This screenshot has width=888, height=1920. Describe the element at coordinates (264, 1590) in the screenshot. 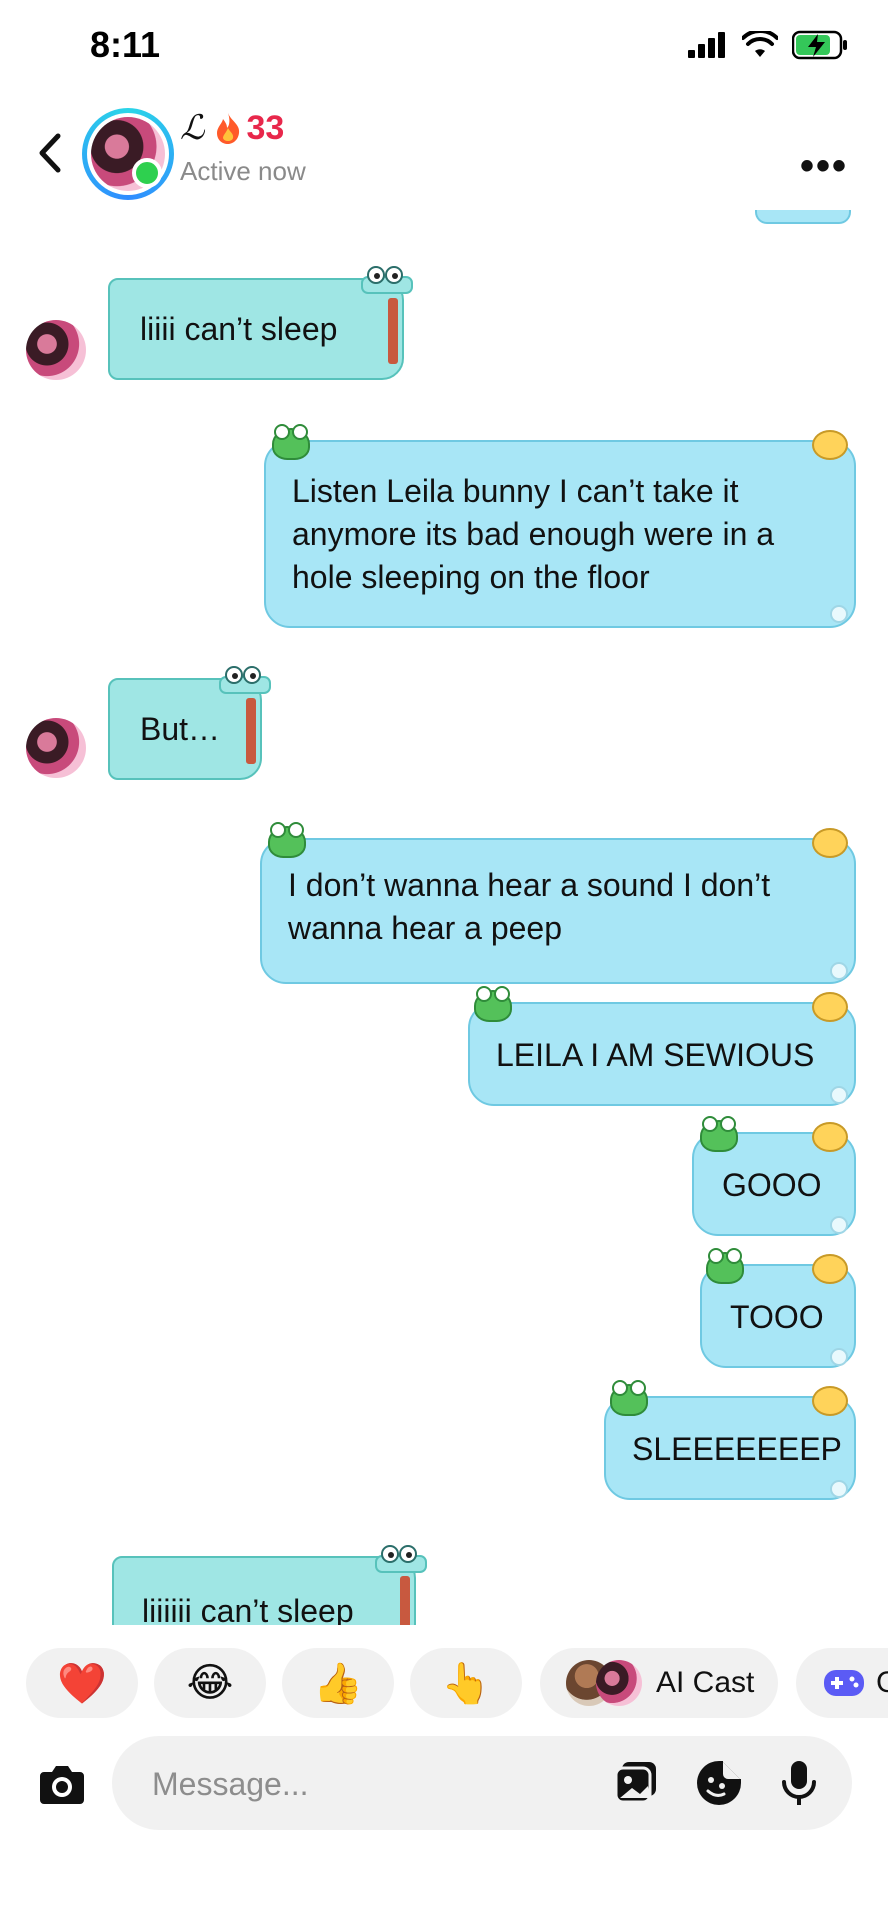

I see `message-bubble-incoming: liiiiii can’t sleep` at that location.